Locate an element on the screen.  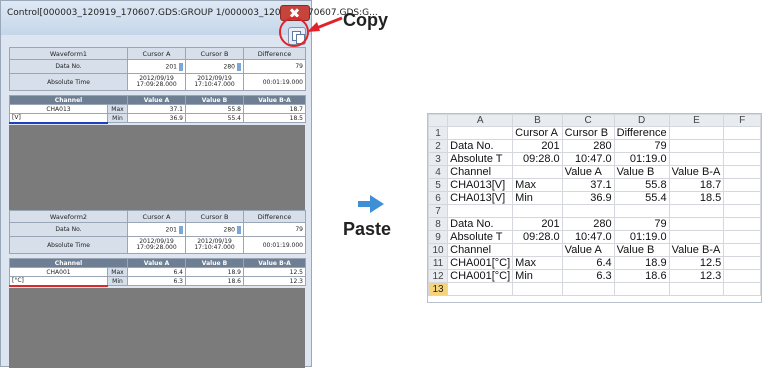
row-header: 2 is located at coordinates (438, 146).